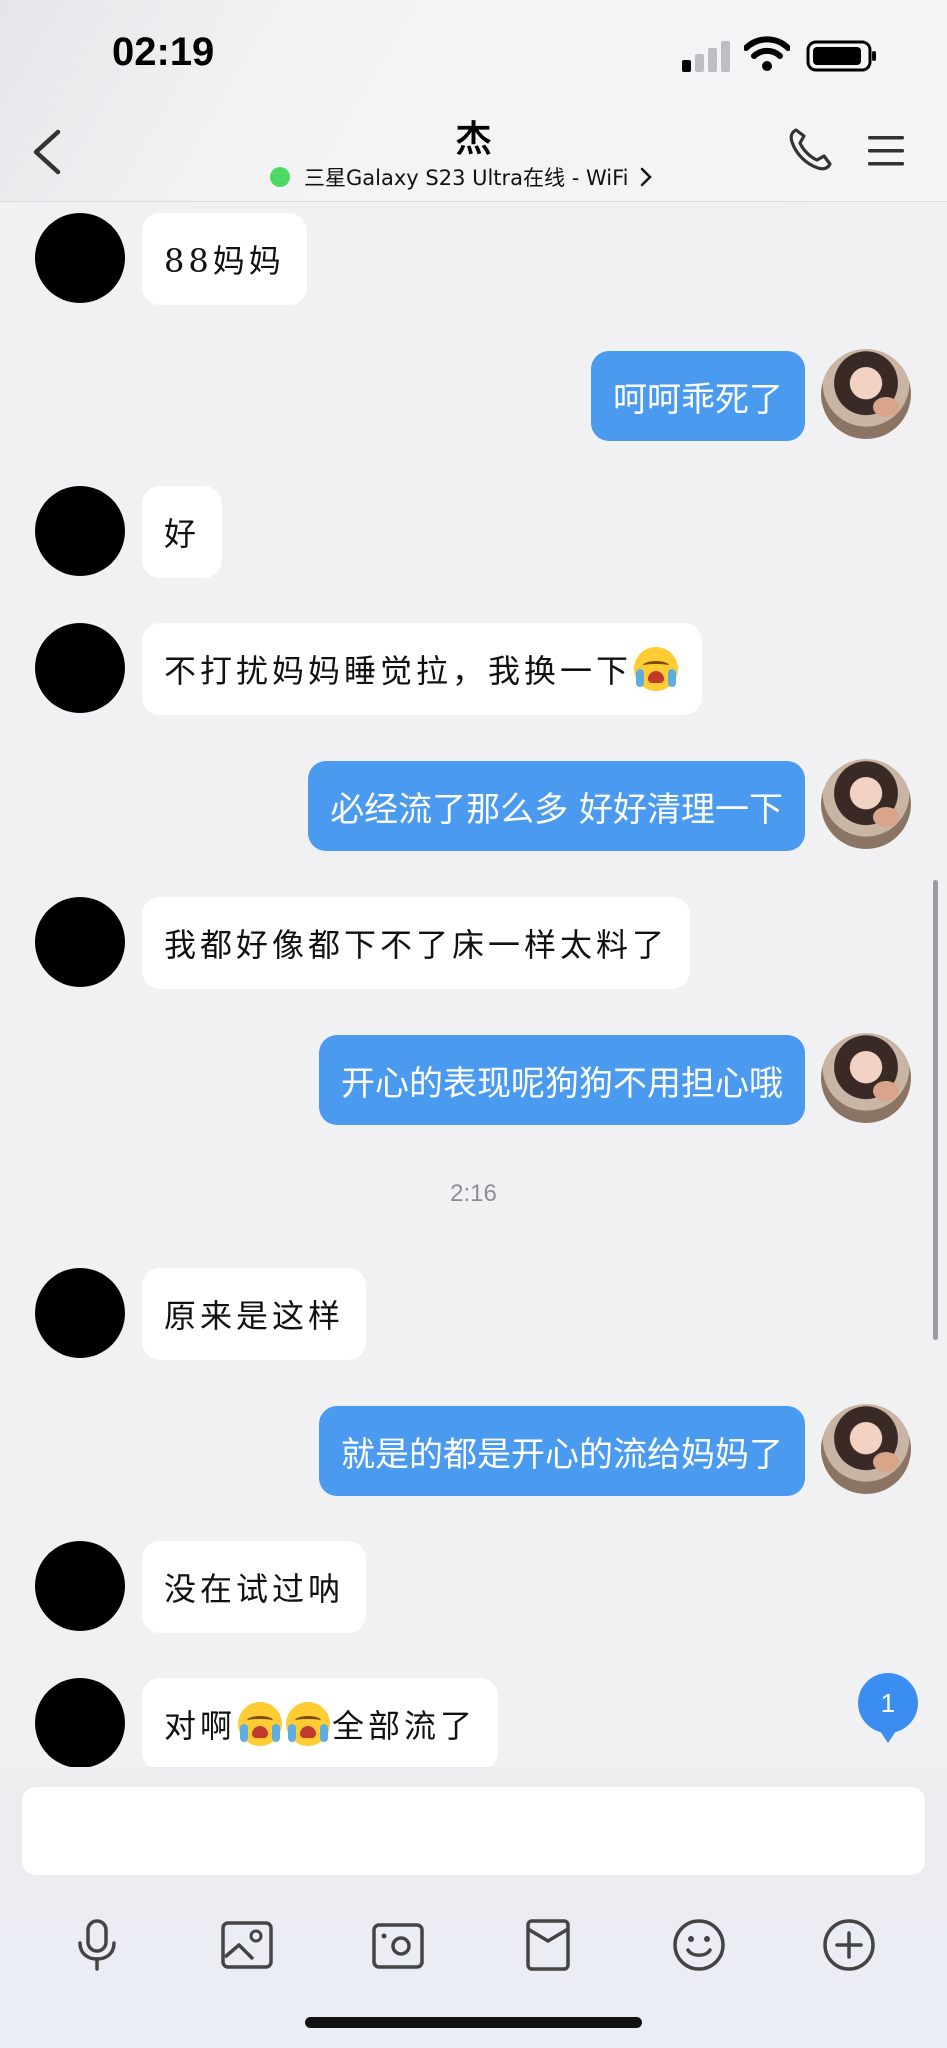 This screenshot has height=2048, width=947. I want to click on chevron-right-icon, so click(646, 177).